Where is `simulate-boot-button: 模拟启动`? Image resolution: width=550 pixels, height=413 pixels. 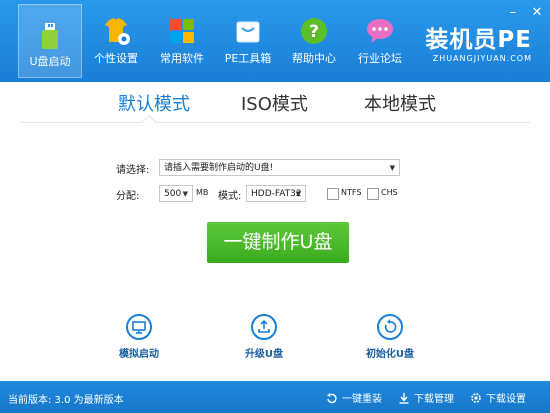
simulate-boot-button: 模拟启动 is located at coordinates (139, 337).